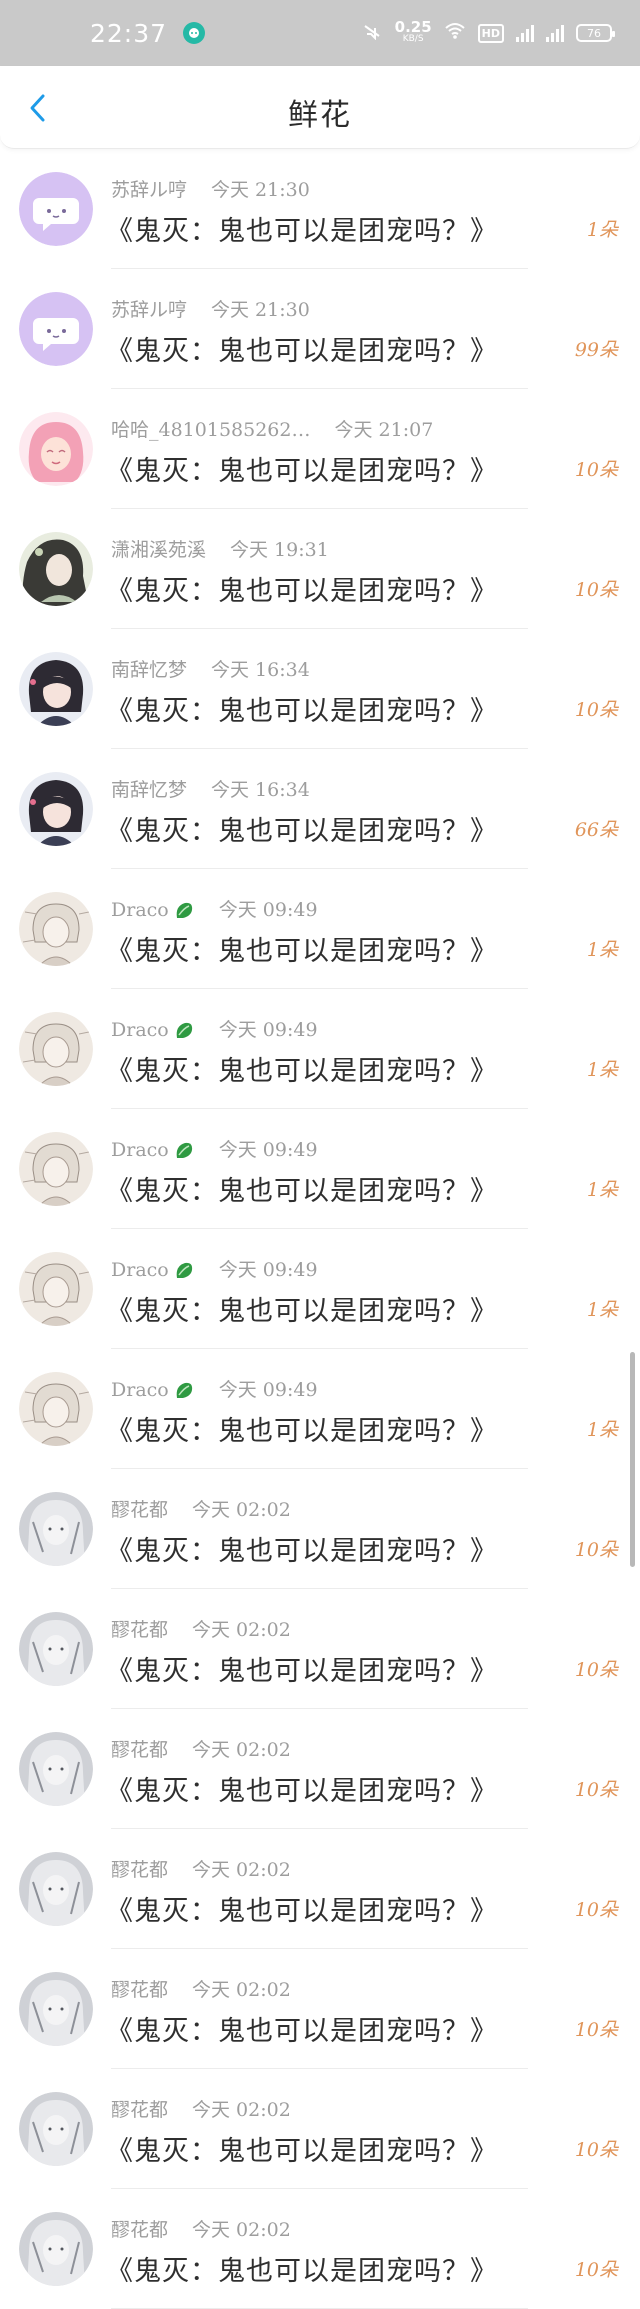  Describe the element at coordinates (596, 350) in the screenshot. I see `flower-count: 99朵` at that location.